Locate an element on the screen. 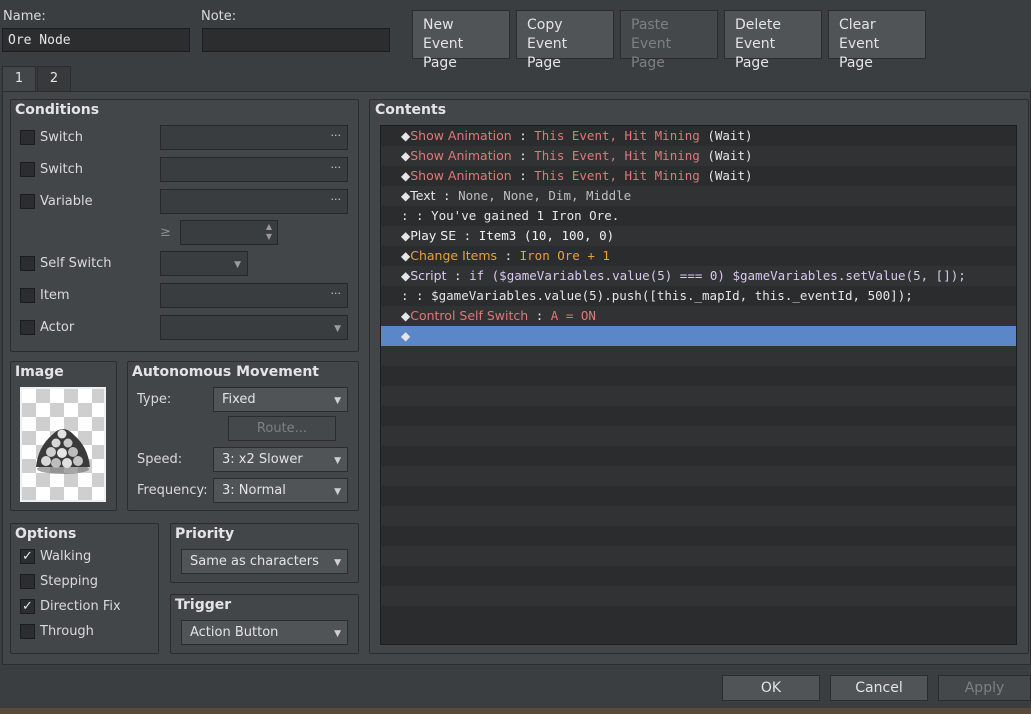 The image size is (1031, 714). command-row: : : You've gained 1 Iron Ore. is located at coordinates (698, 216).